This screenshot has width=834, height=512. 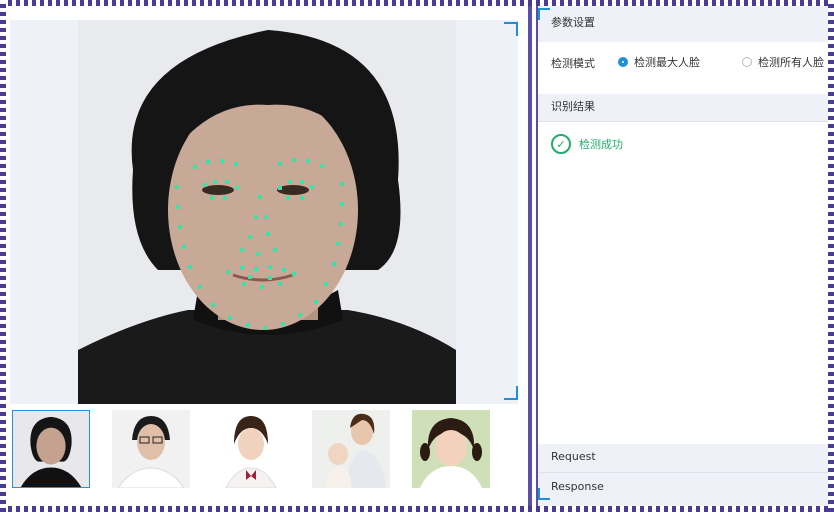 I want to click on radio-largest-face-label: 检测最大人脸, so click(x=667, y=62).